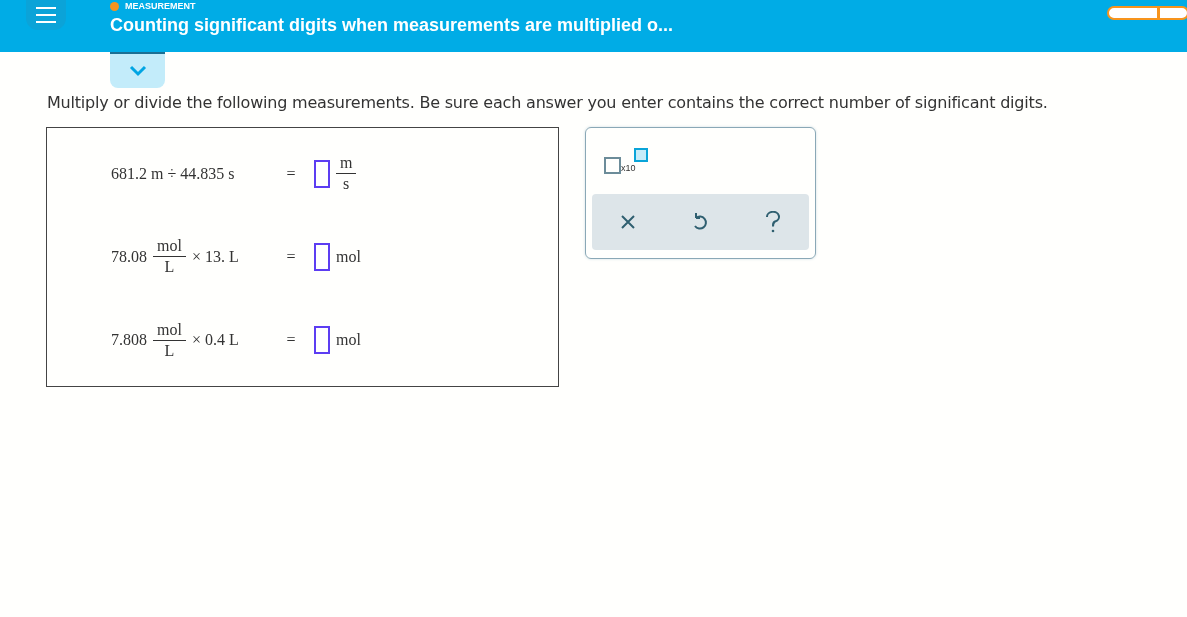 The width and height of the screenshot is (1187, 617). Describe the element at coordinates (160, 6) in the screenshot. I see `topic-label: MEASUREMENT` at that location.